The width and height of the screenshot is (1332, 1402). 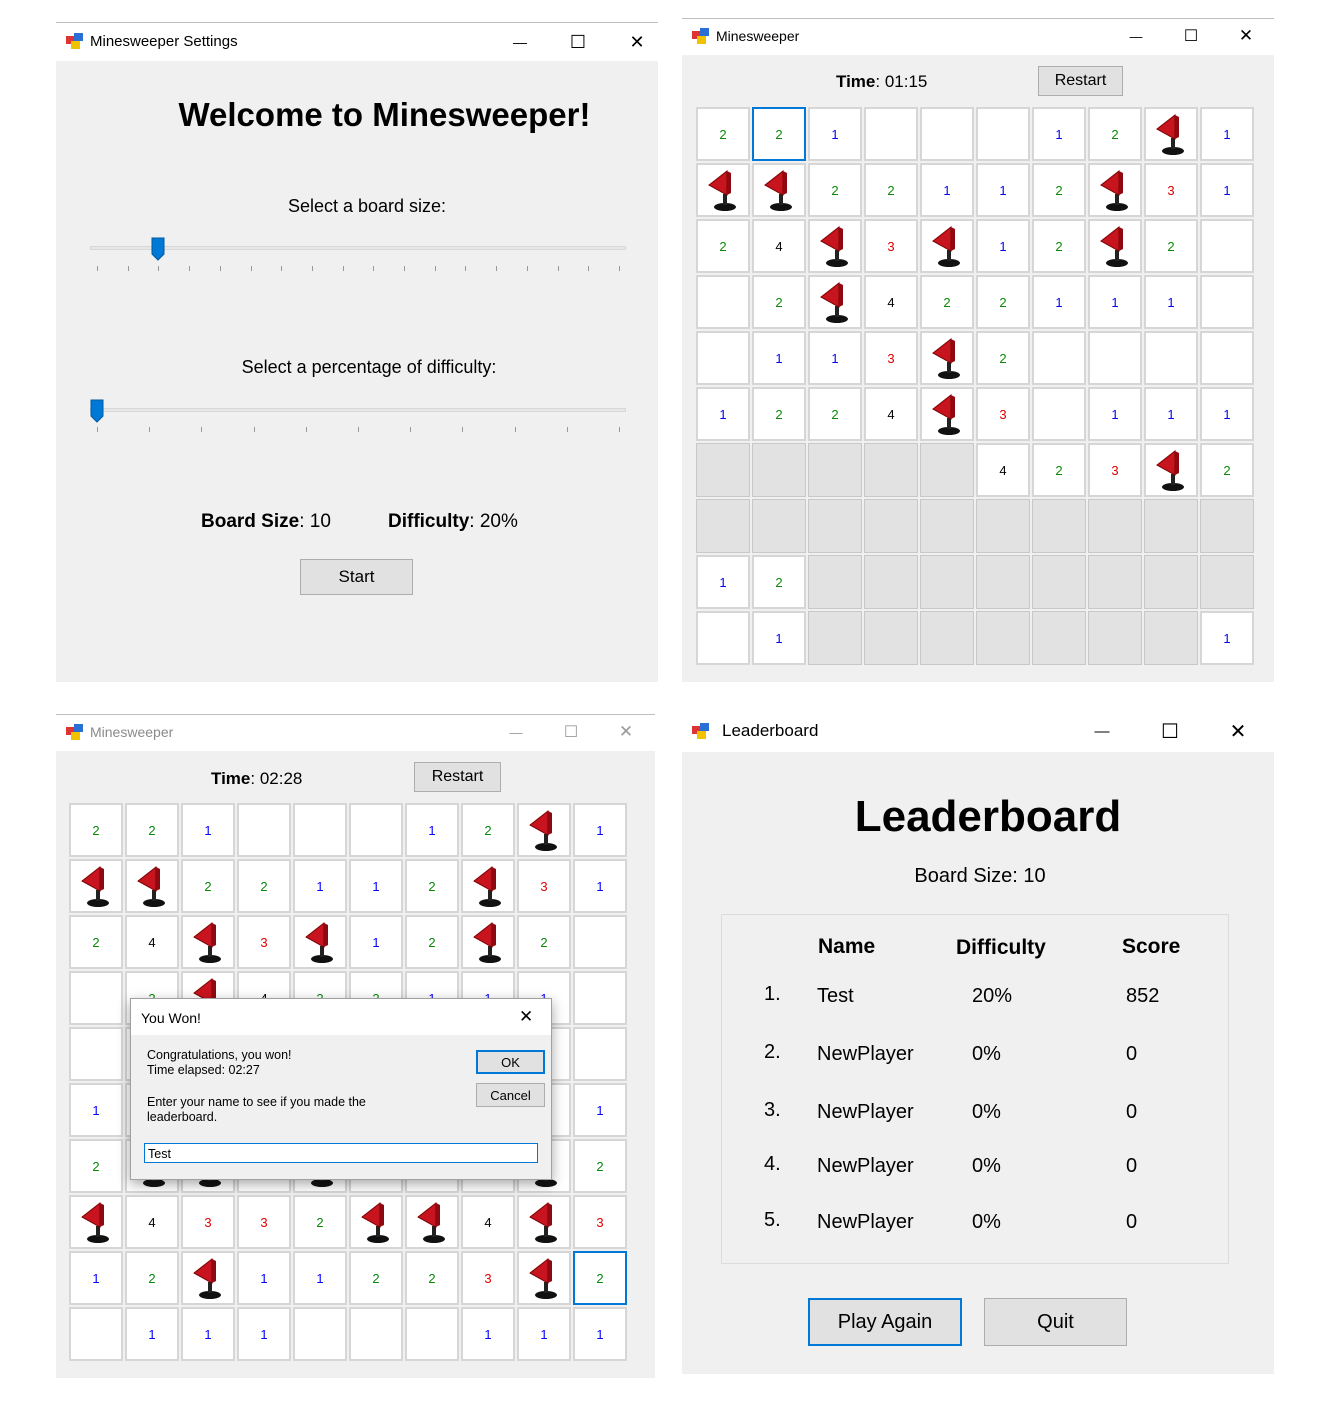 I want to click on name-input: Test, so click(x=341, y=1153).